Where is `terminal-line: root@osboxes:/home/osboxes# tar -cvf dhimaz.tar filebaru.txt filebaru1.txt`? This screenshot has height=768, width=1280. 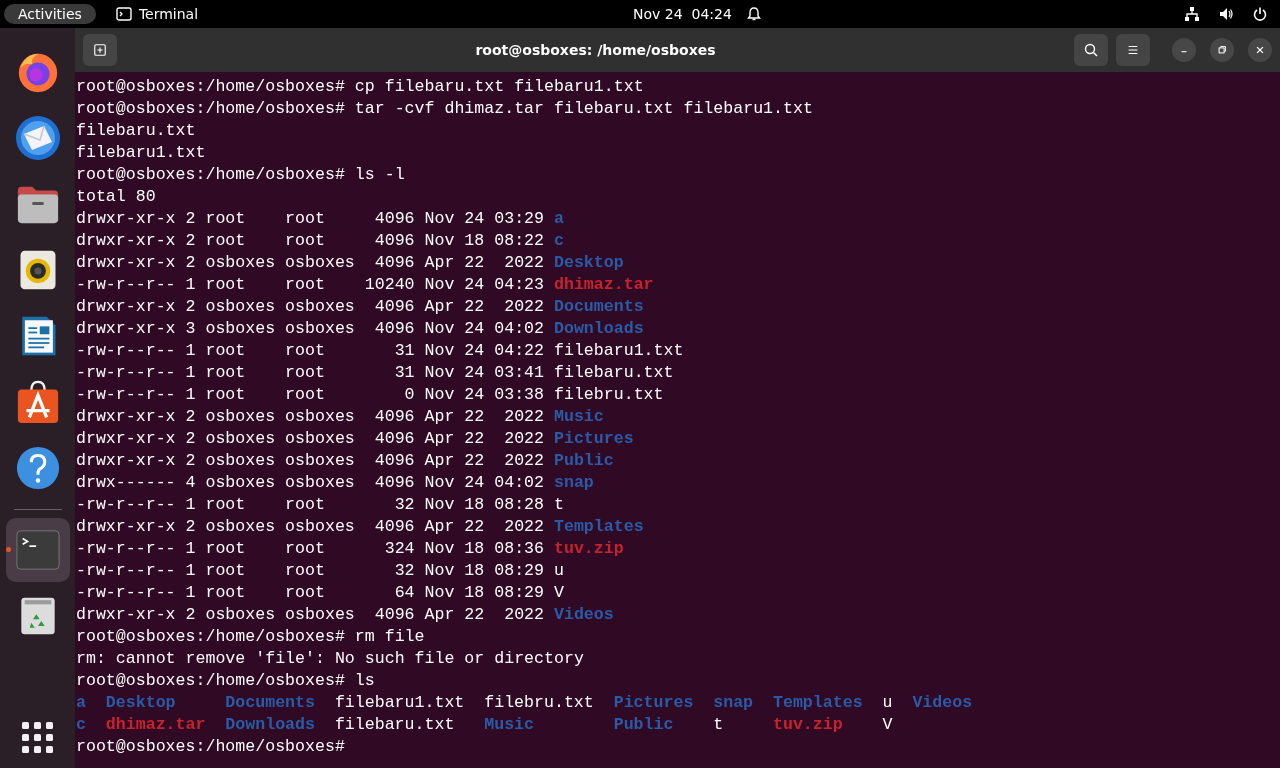
terminal-line: root@osboxes:/home/osboxes# tar -cvf dhimaz.tar filebaru.txt filebaru1.txt is located at coordinates (444, 108).